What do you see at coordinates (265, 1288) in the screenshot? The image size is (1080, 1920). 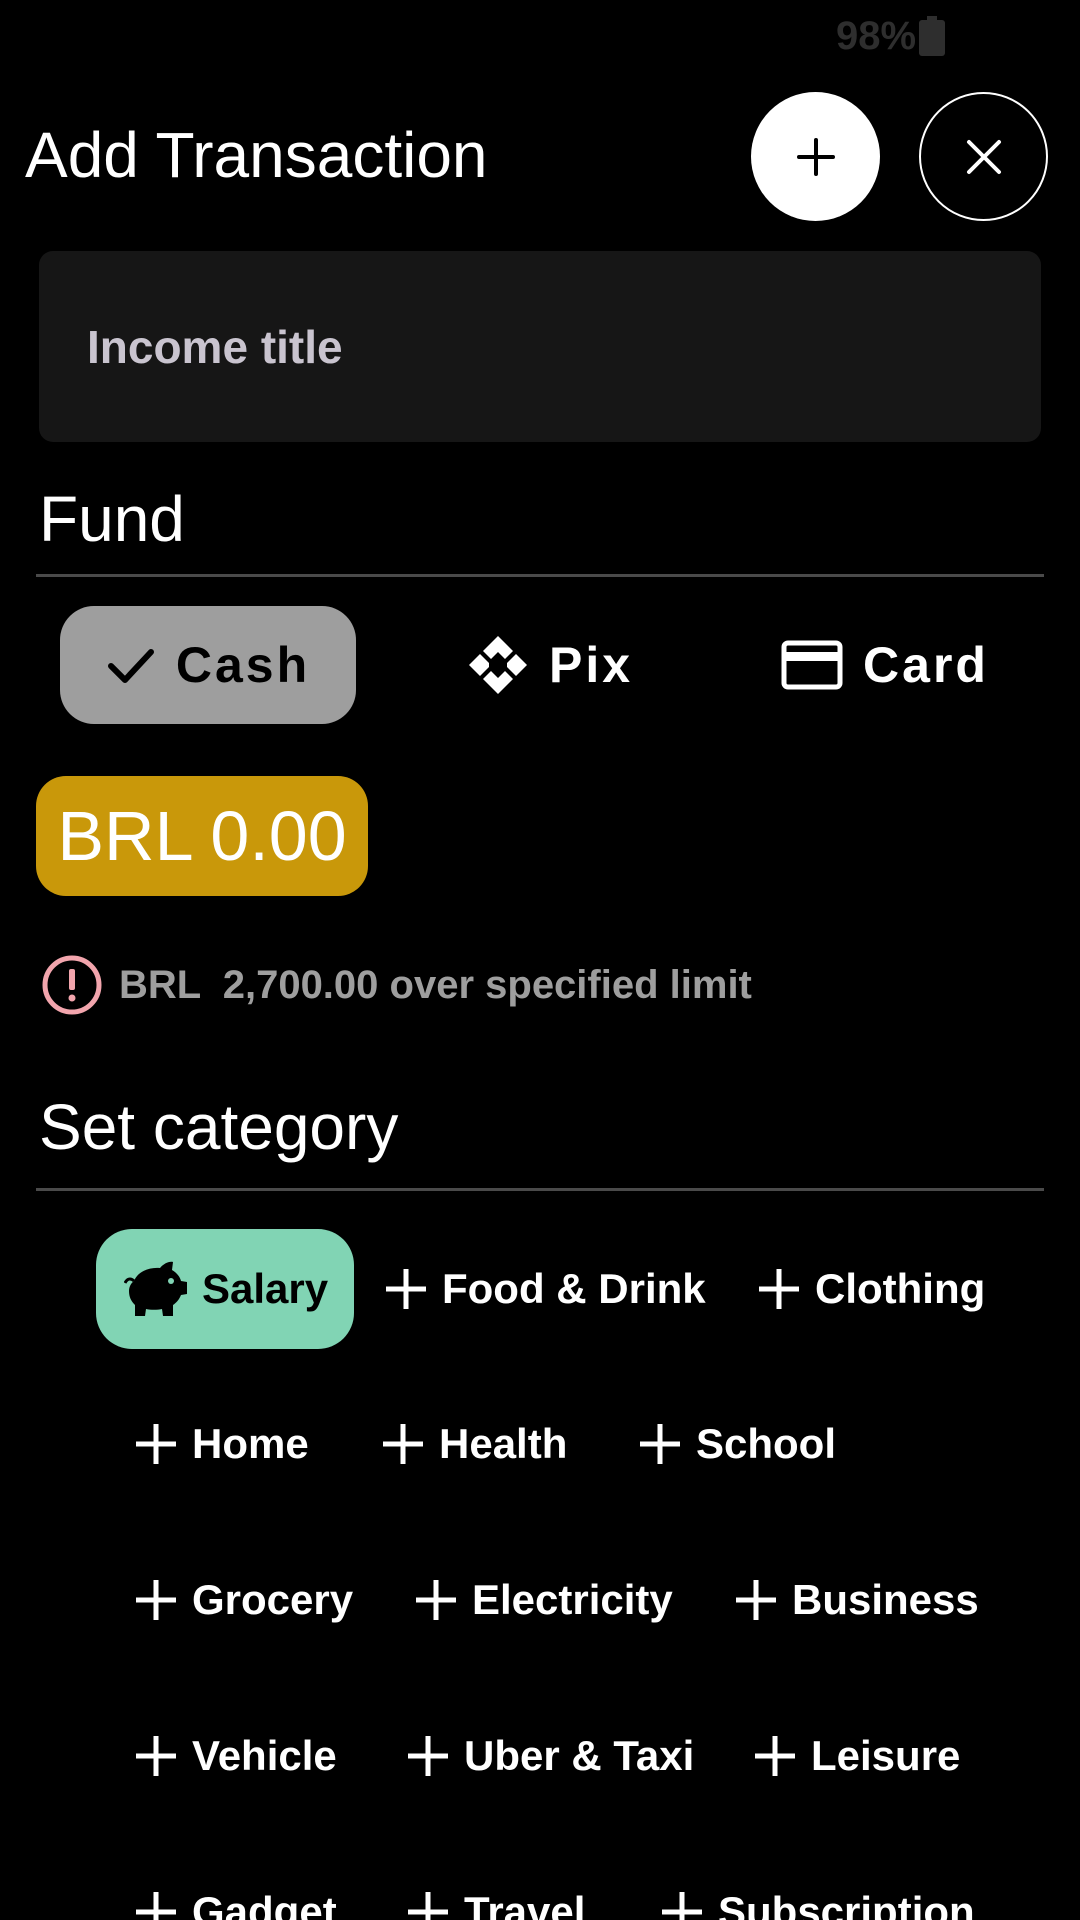 I see `category-label: Salary` at bounding box center [265, 1288].